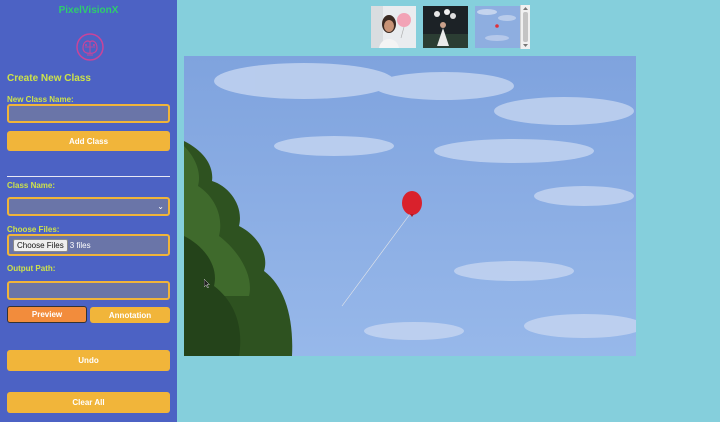 Image resolution: width=720 pixels, height=422 pixels. What do you see at coordinates (31, 185) in the screenshot?
I see `class-name-label: Class Name:` at bounding box center [31, 185].